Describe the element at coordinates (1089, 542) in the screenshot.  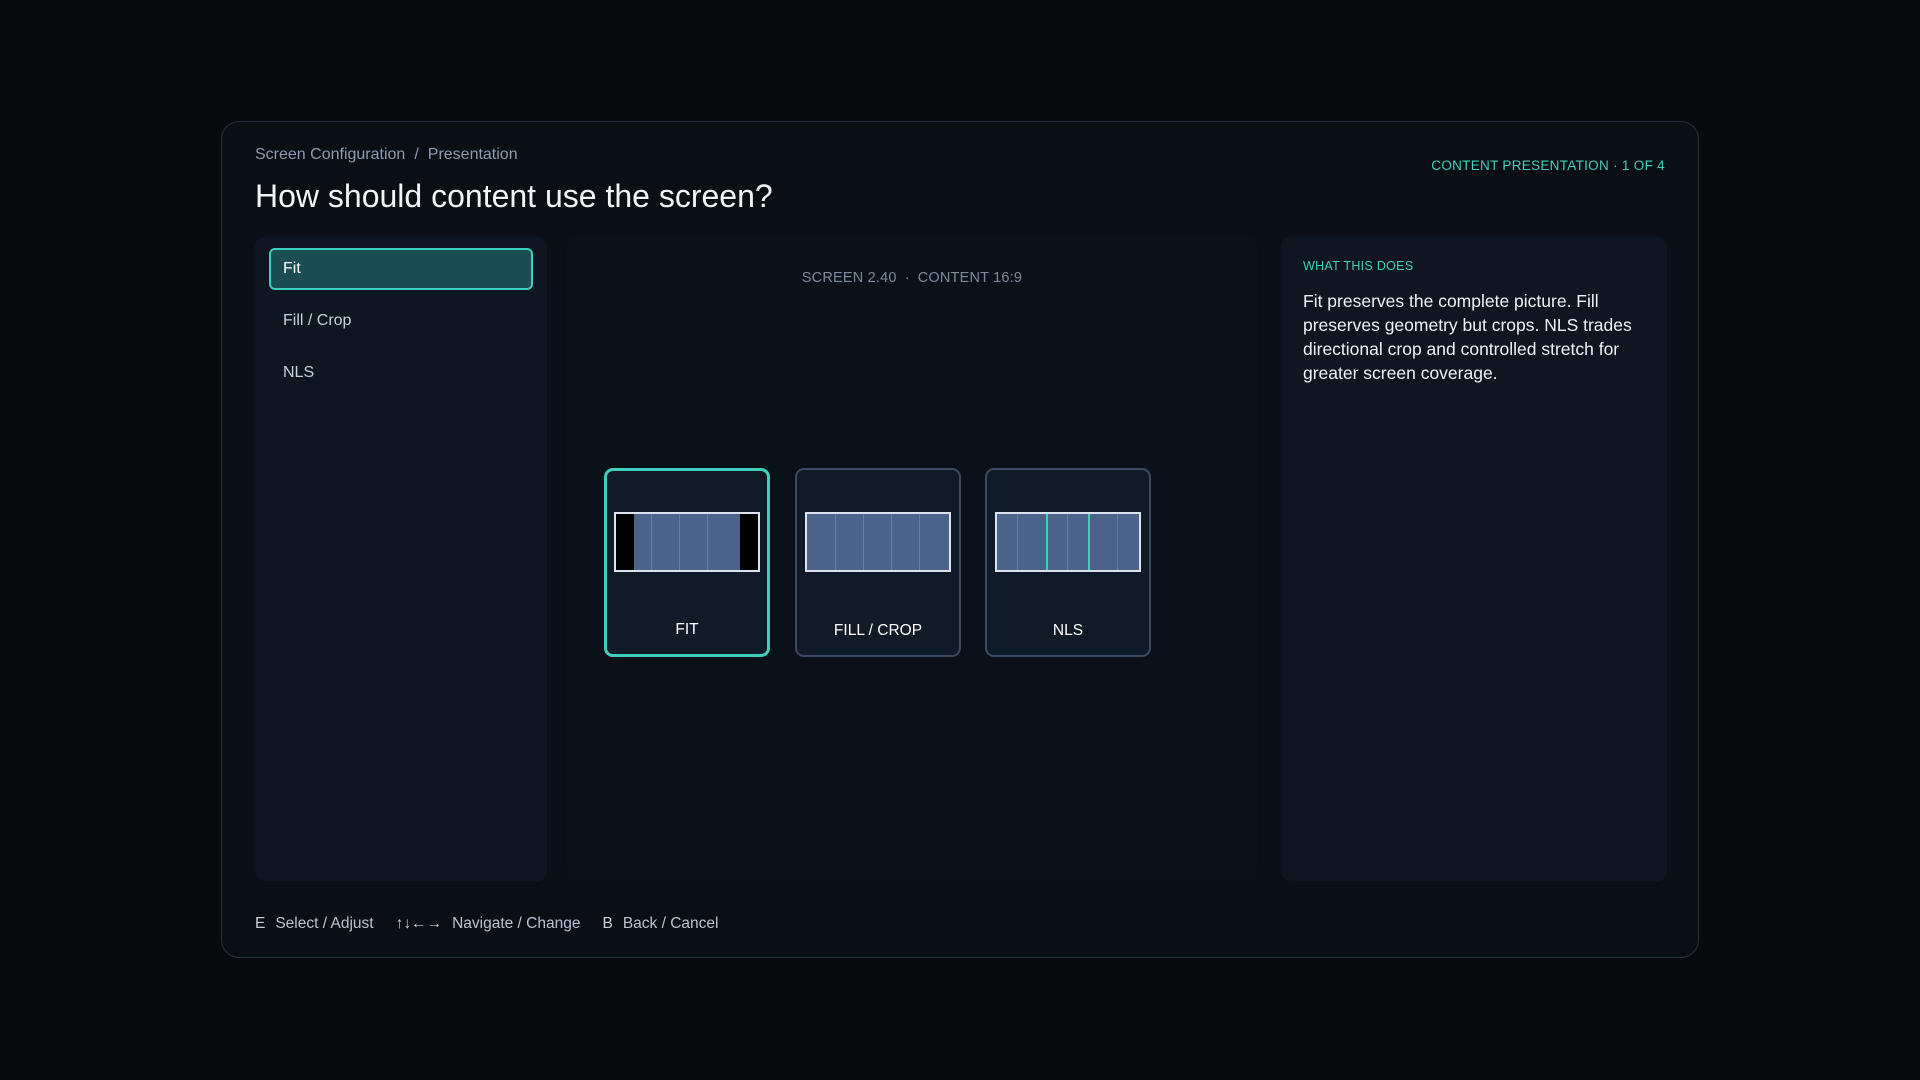
I see `nls-stretch-boundary-right` at that location.